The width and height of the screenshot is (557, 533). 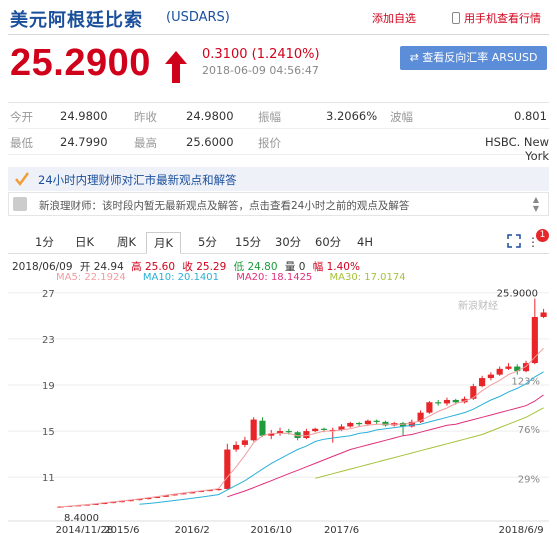 I want to click on y-tick-label: 23, so click(x=48, y=340).